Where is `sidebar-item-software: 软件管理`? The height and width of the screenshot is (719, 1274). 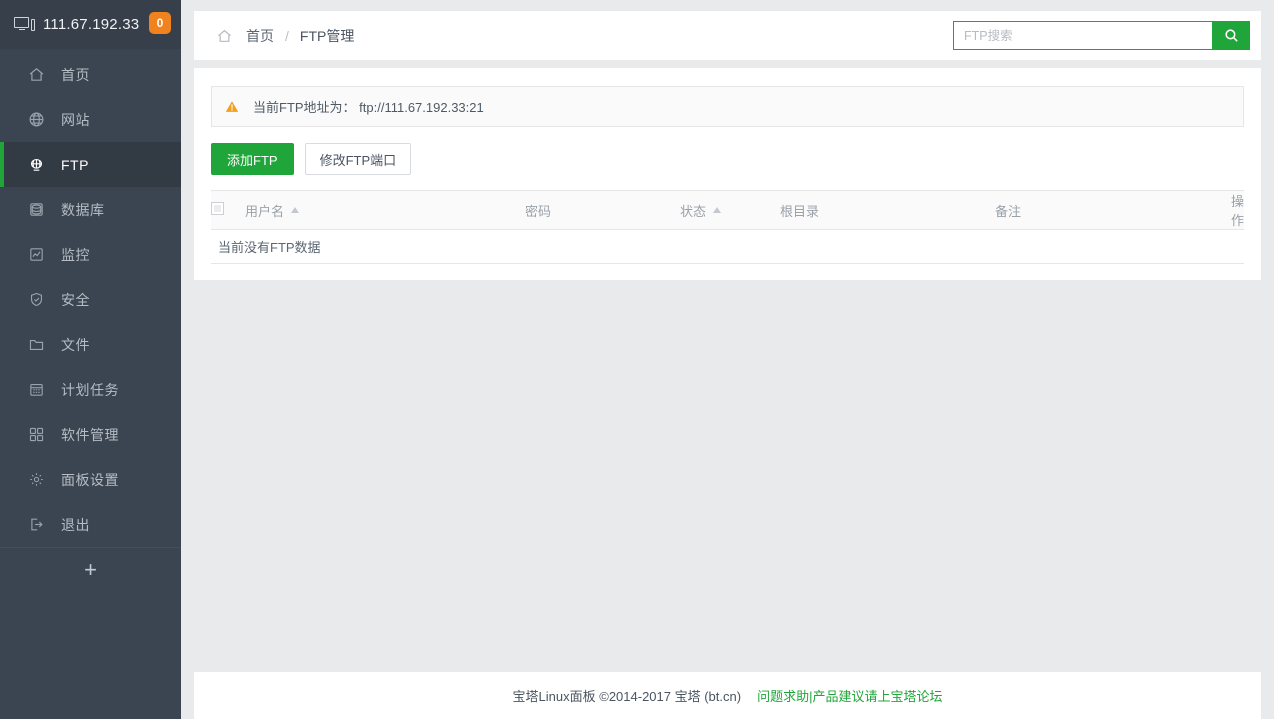 sidebar-item-software: 软件管理 is located at coordinates (90, 434).